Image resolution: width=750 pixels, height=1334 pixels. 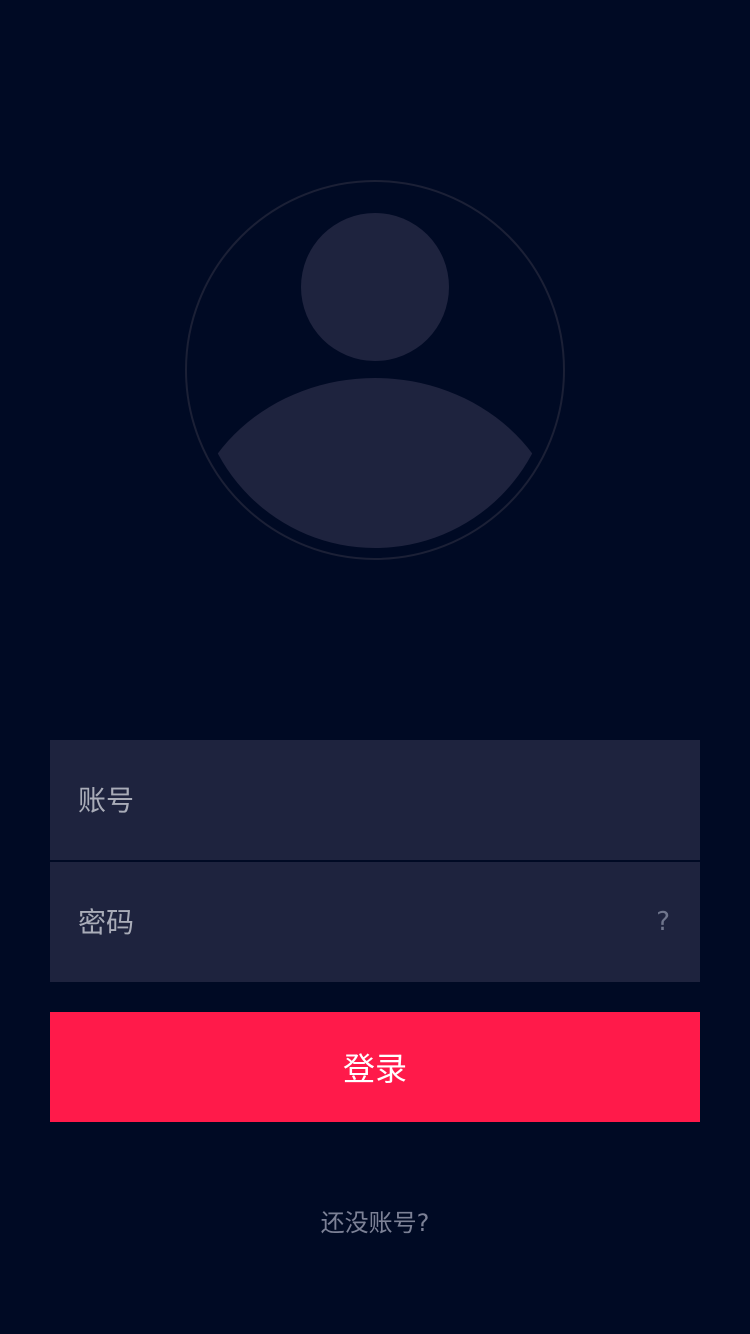 I want to click on account-field, so click(x=375, y=800).